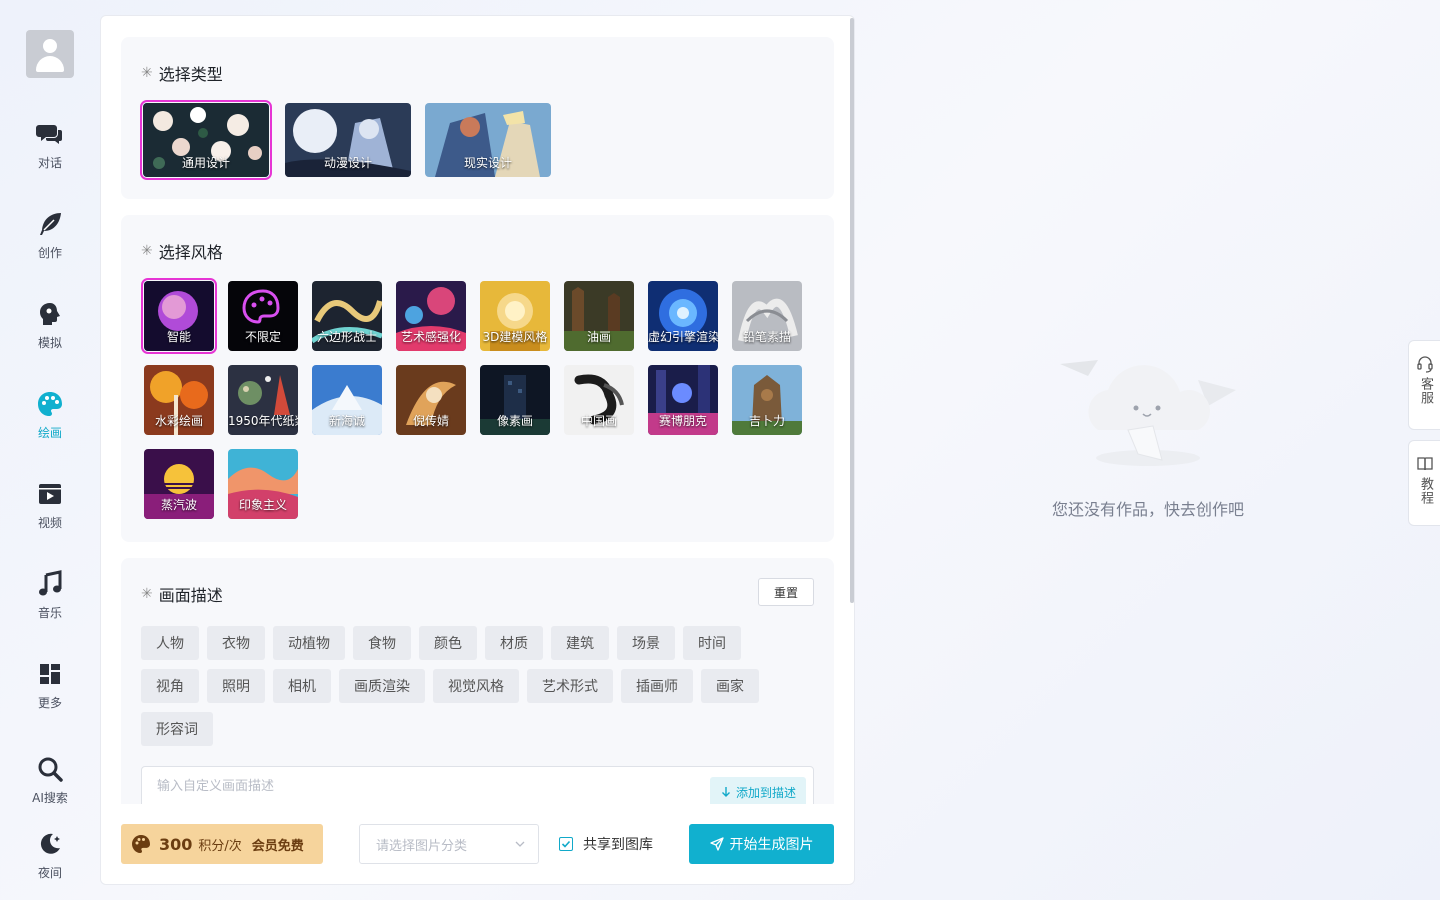 The height and width of the screenshot is (900, 1440). I want to click on style-option: 六边形战士, so click(347, 316).